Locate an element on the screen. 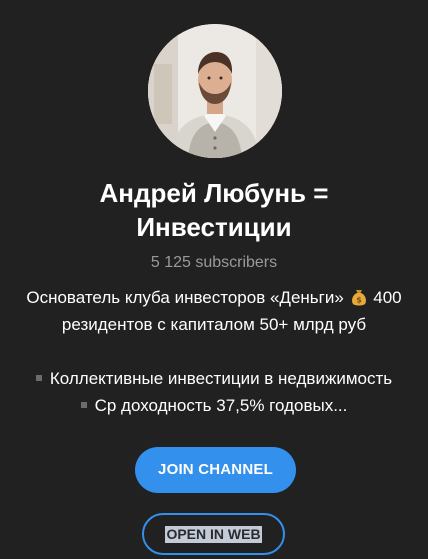 The image size is (428, 559). money-bag-icon: $ is located at coordinates (359, 297).